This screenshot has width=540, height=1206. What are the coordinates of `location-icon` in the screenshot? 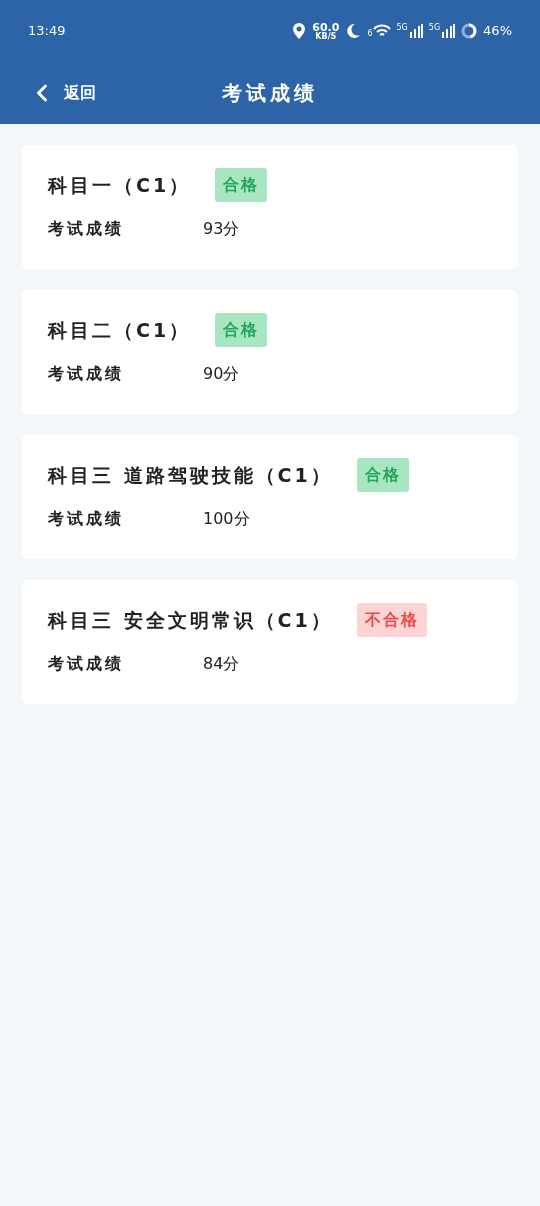 It's located at (299, 31).